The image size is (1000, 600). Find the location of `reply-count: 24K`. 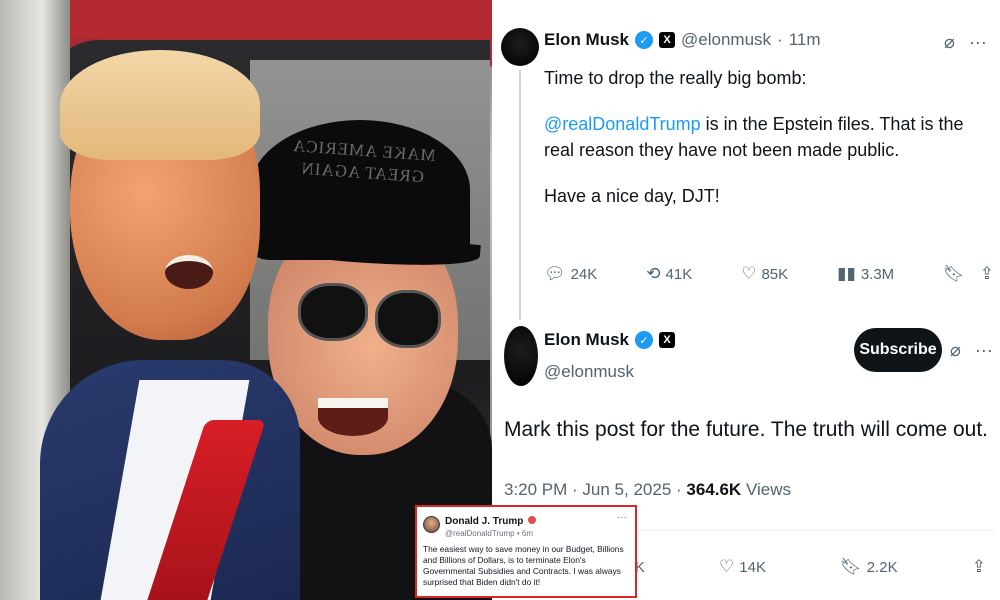

reply-count: 24K is located at coordinates (584, 274).